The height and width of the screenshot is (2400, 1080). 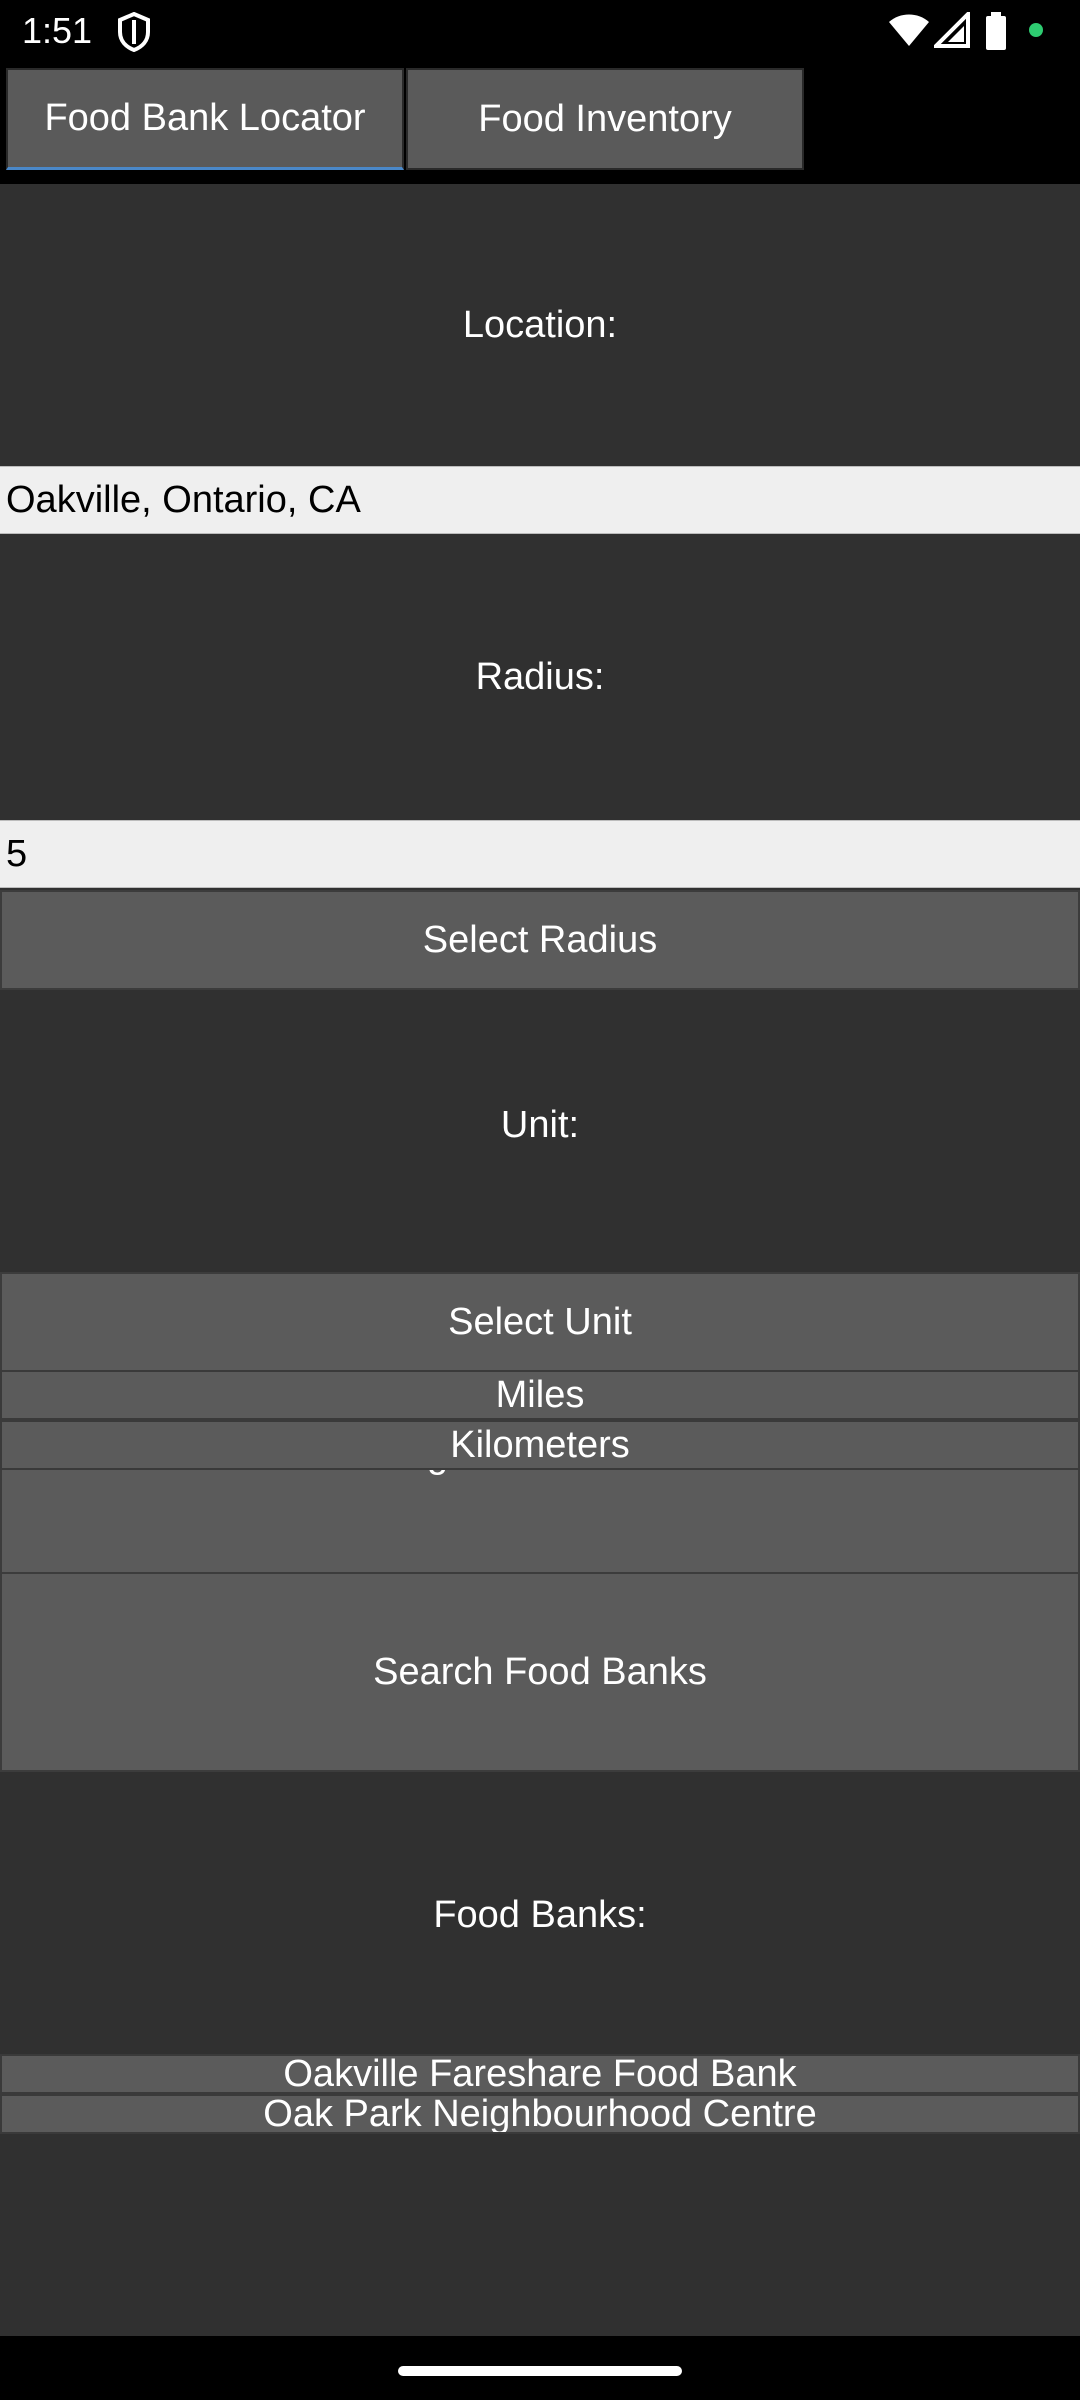 What do you see at coordinates (205, 119) in the screenshot?
I see `tab-food-bank-locator: Food Bank Locator` at bounding box center [205, 119].